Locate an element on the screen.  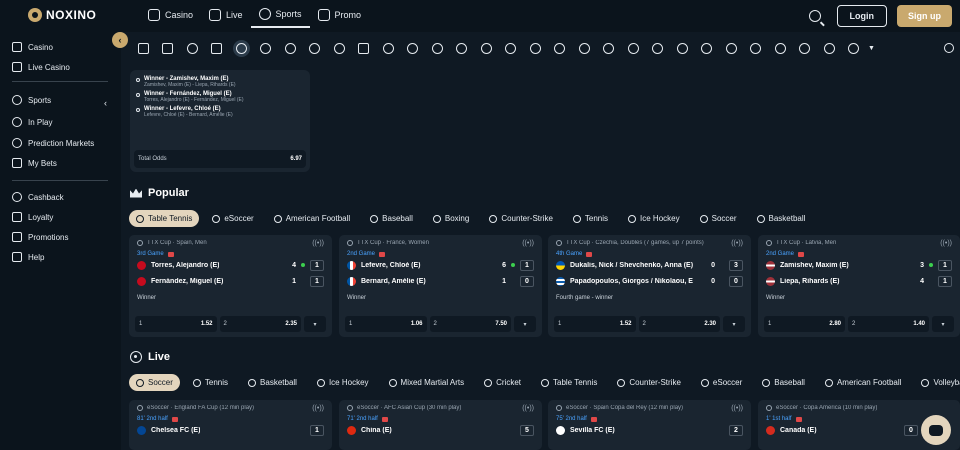
france-flag-icon is located at coordinates (351, 265).